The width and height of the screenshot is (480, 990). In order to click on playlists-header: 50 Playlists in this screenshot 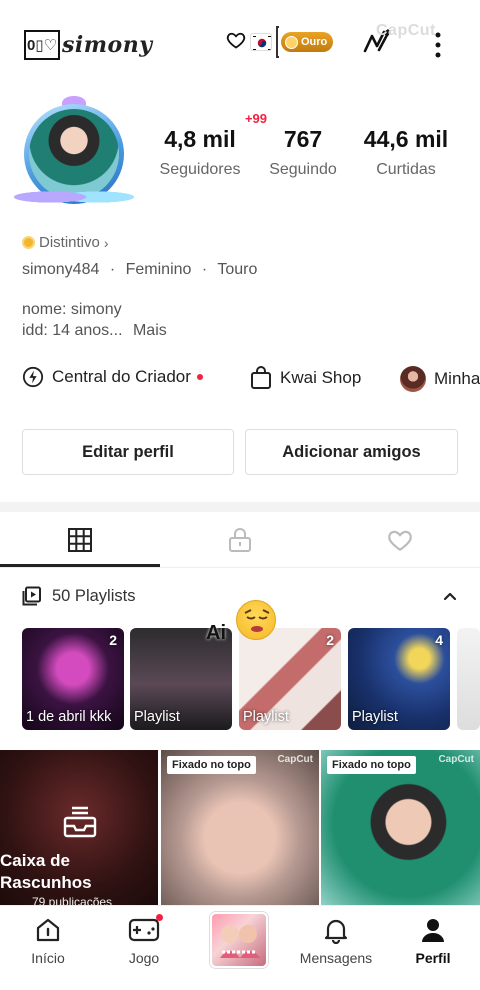, I will do `click(78, 596)`.